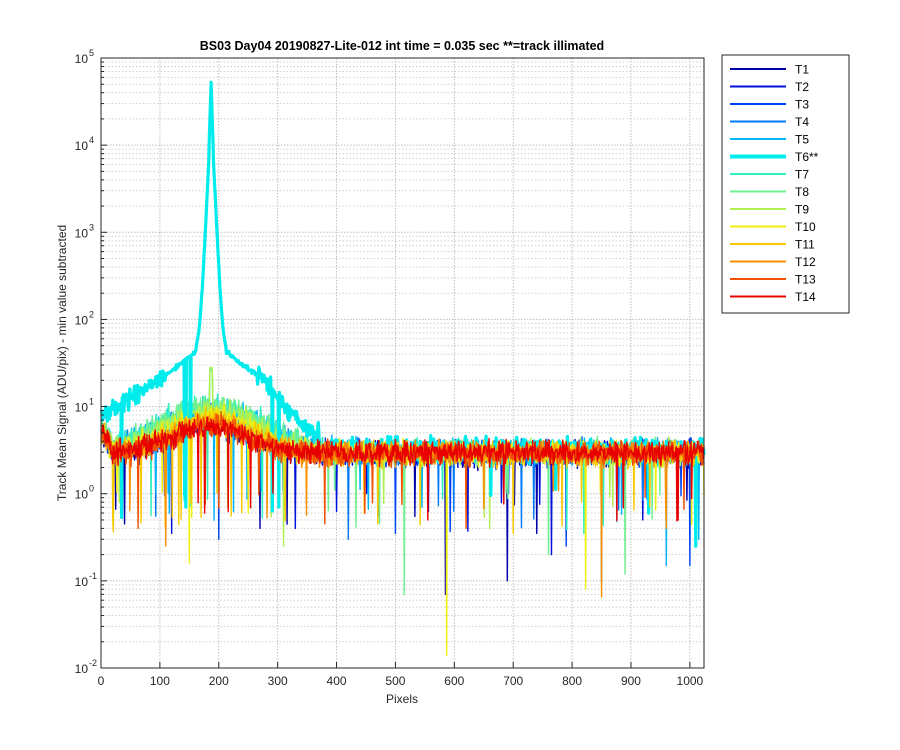  What do you see at coordinates (802, 122) in the screenshot?
I see `legend-label: T4` at bounding box center [802, 122].